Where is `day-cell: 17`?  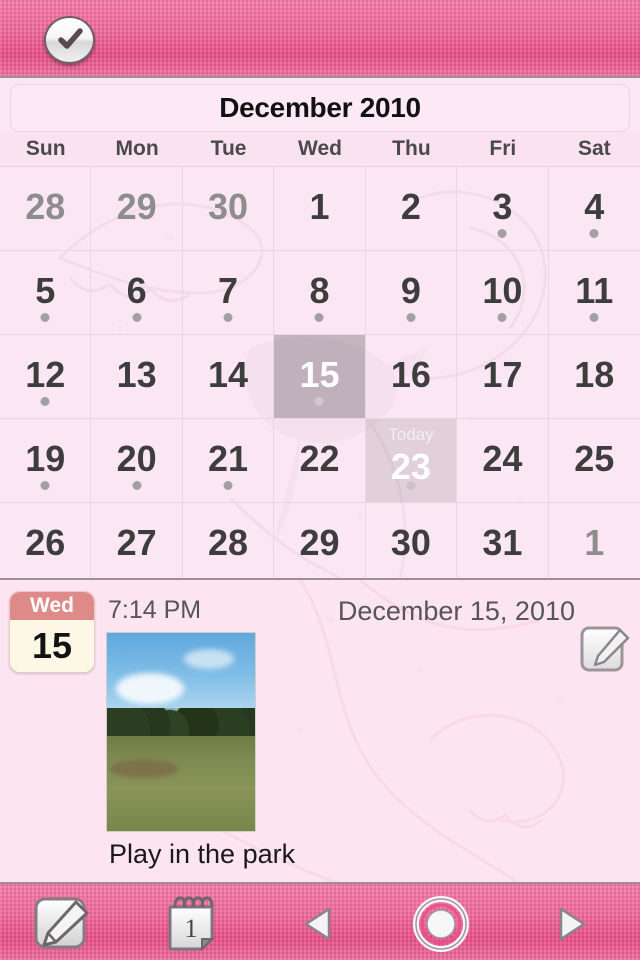
day-cell: 17 is located at coordinates (503, 377).